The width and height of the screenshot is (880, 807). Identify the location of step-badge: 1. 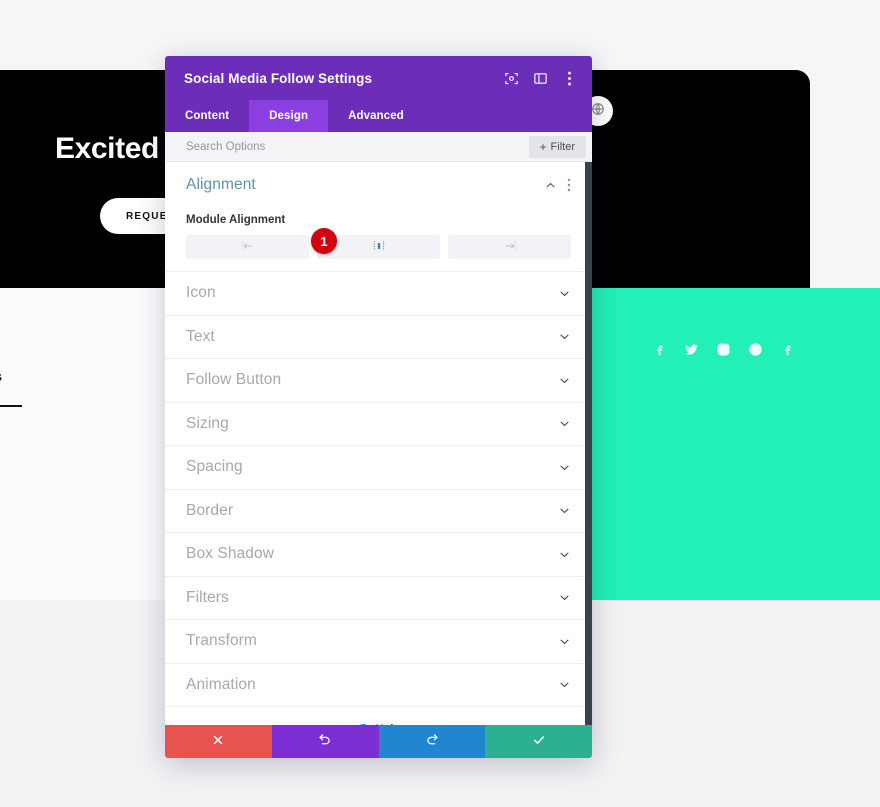
(324, 241).